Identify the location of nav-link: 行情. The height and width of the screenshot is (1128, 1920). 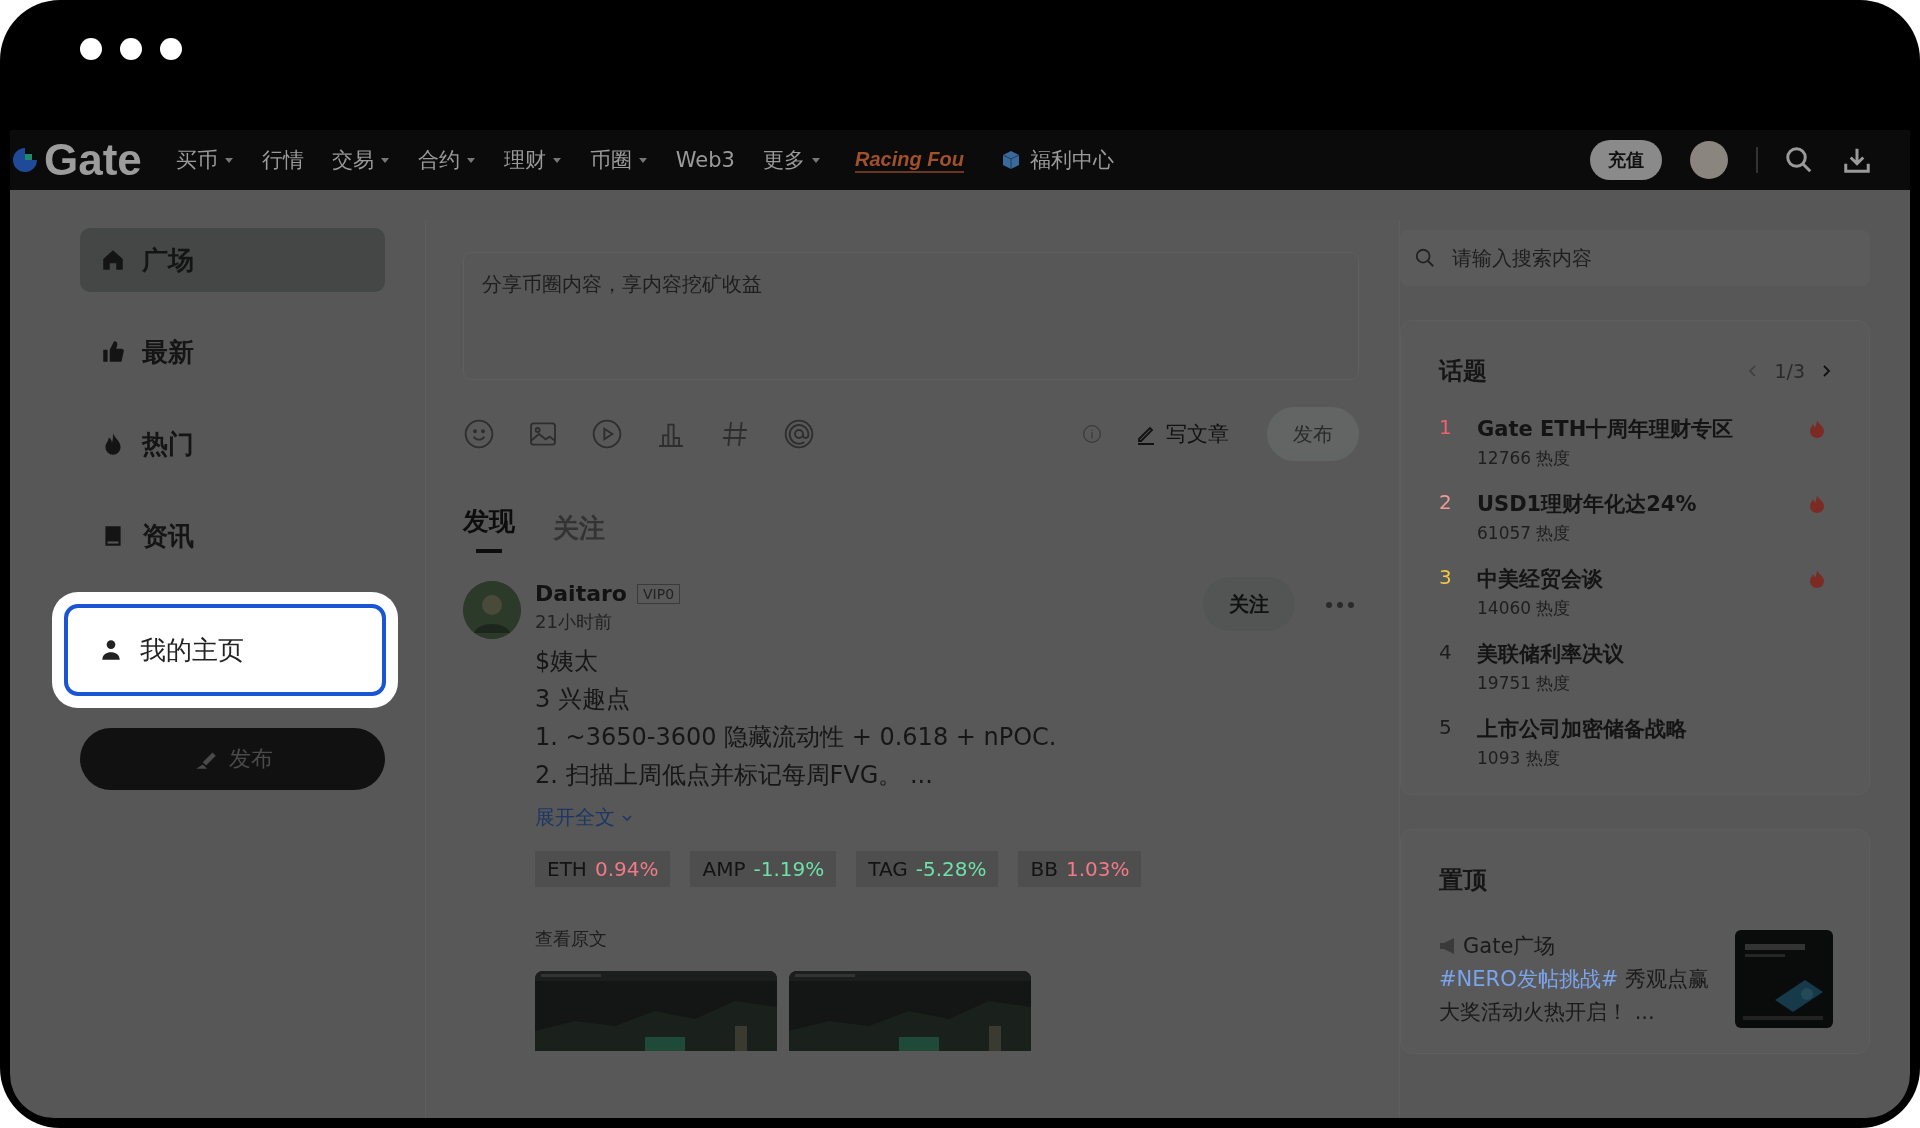
(282, 160).